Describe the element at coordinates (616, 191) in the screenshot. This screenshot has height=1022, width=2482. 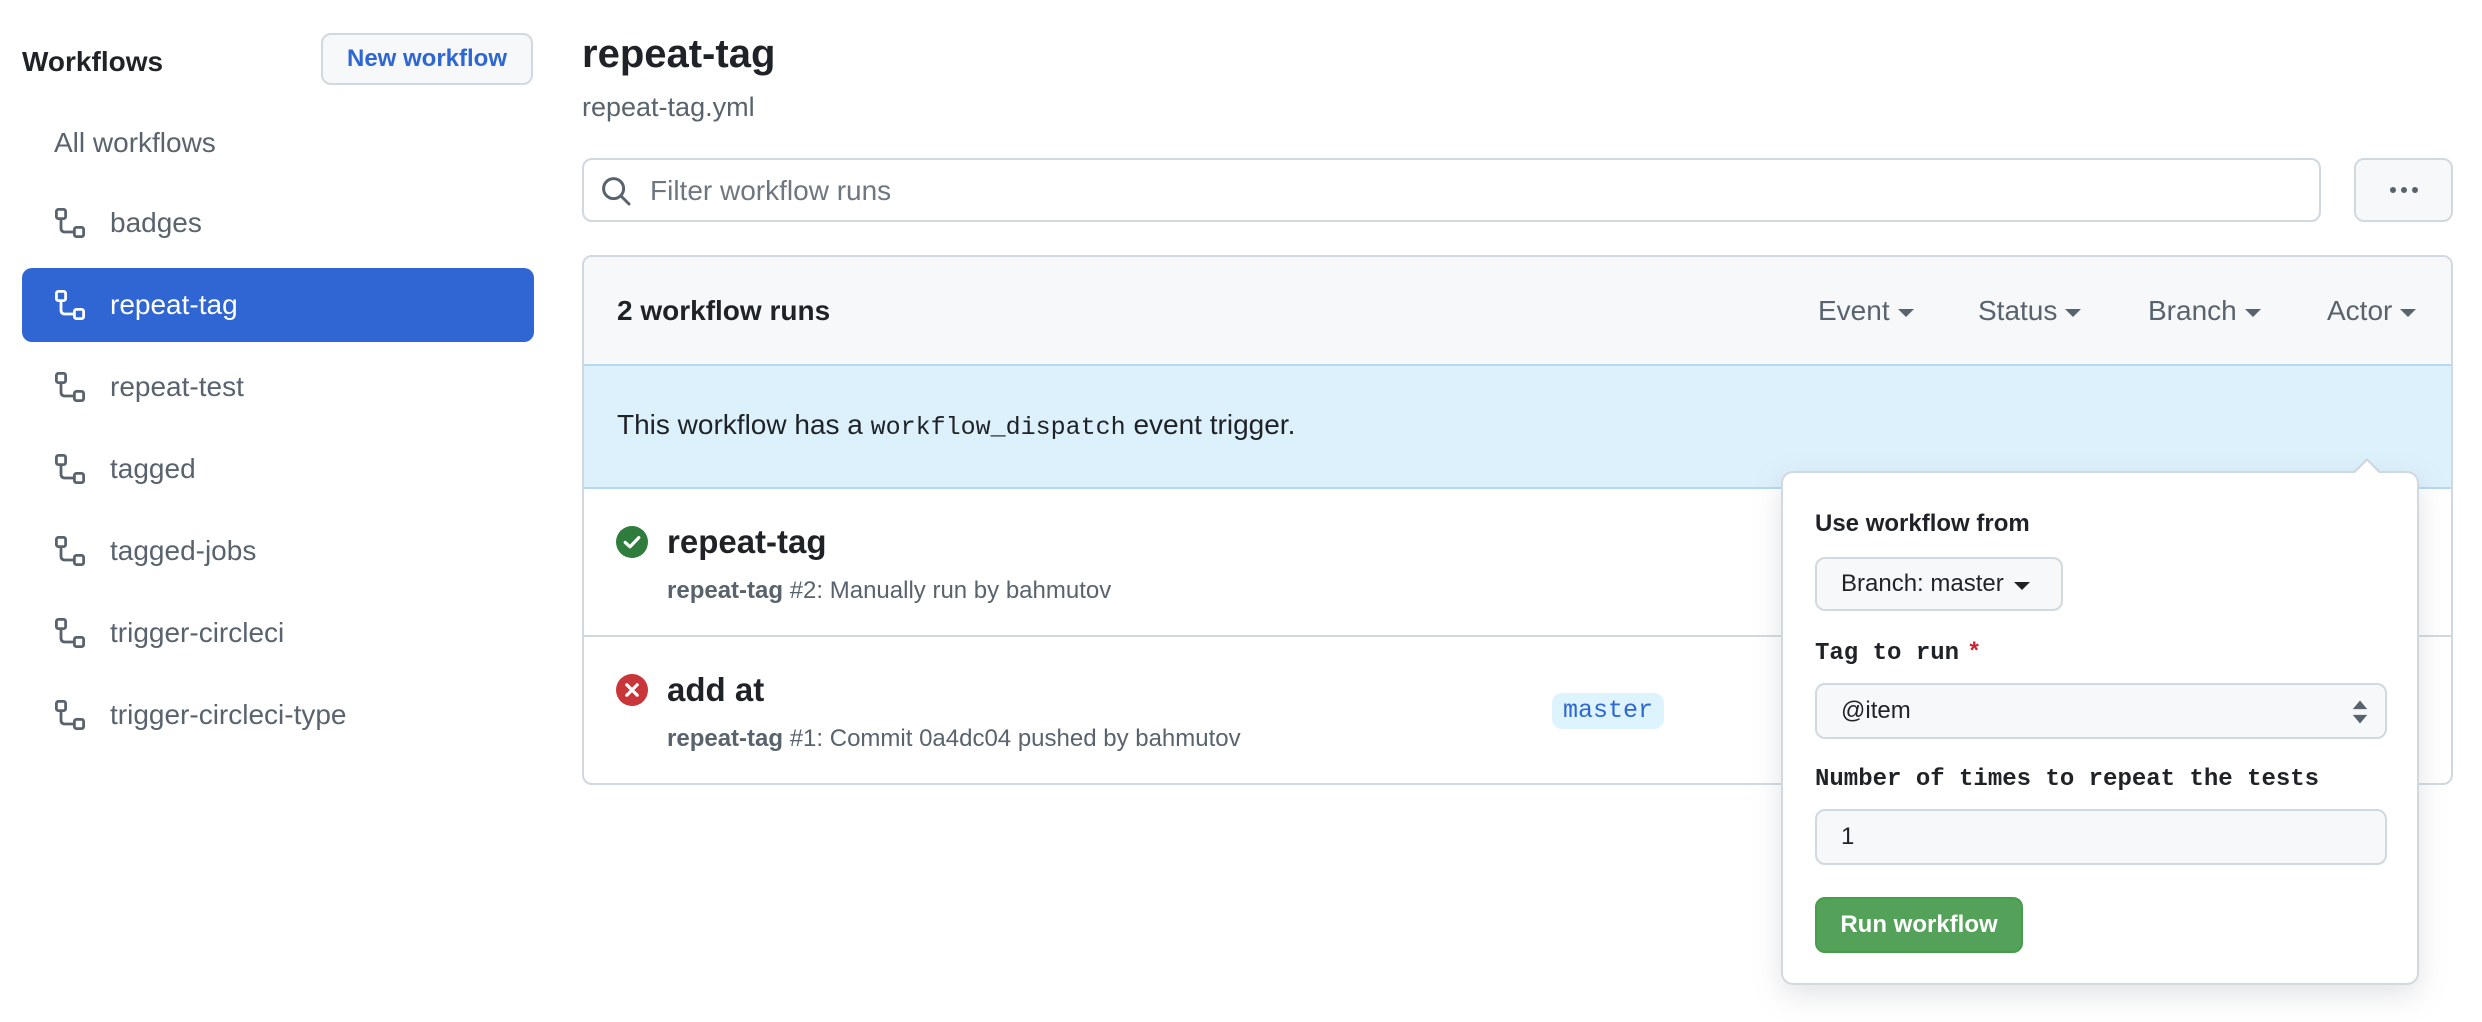
I see `search-icon` at that location.